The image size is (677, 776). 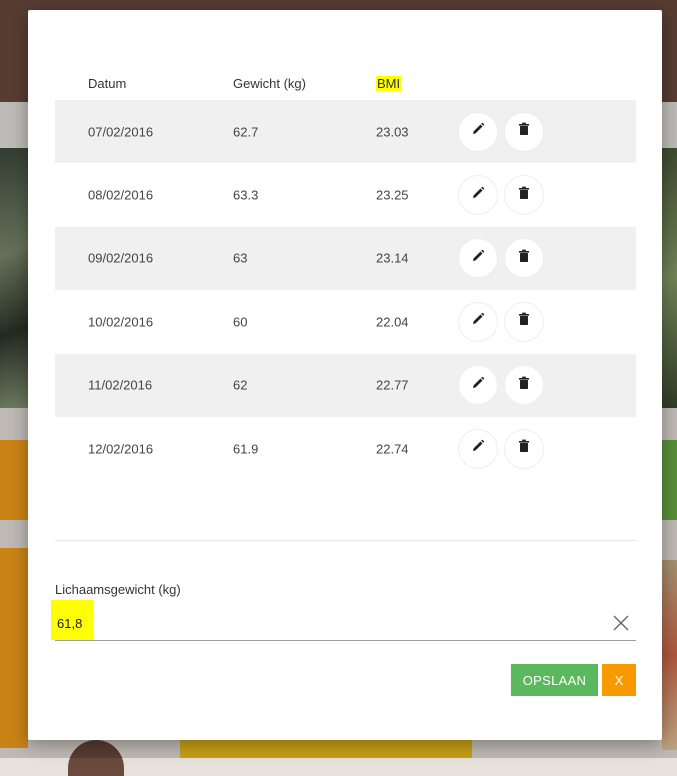 What do you see at coordinates (345, 321) in the screenshot?
I see `table-row: 10/02/2016 60 22.04` at bounding box center [345, 321].